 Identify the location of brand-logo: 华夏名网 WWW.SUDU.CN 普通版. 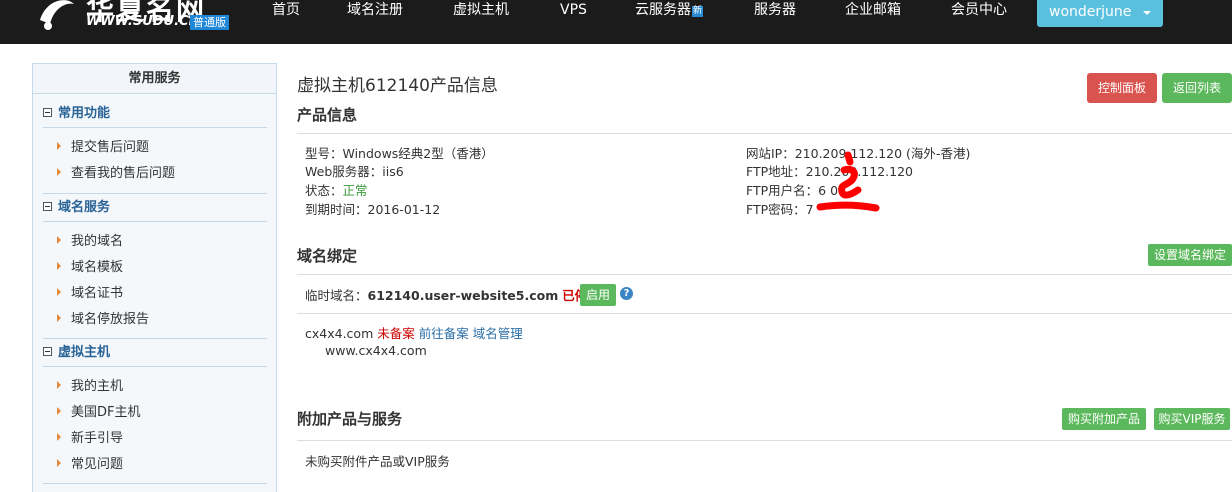
(135, 22).